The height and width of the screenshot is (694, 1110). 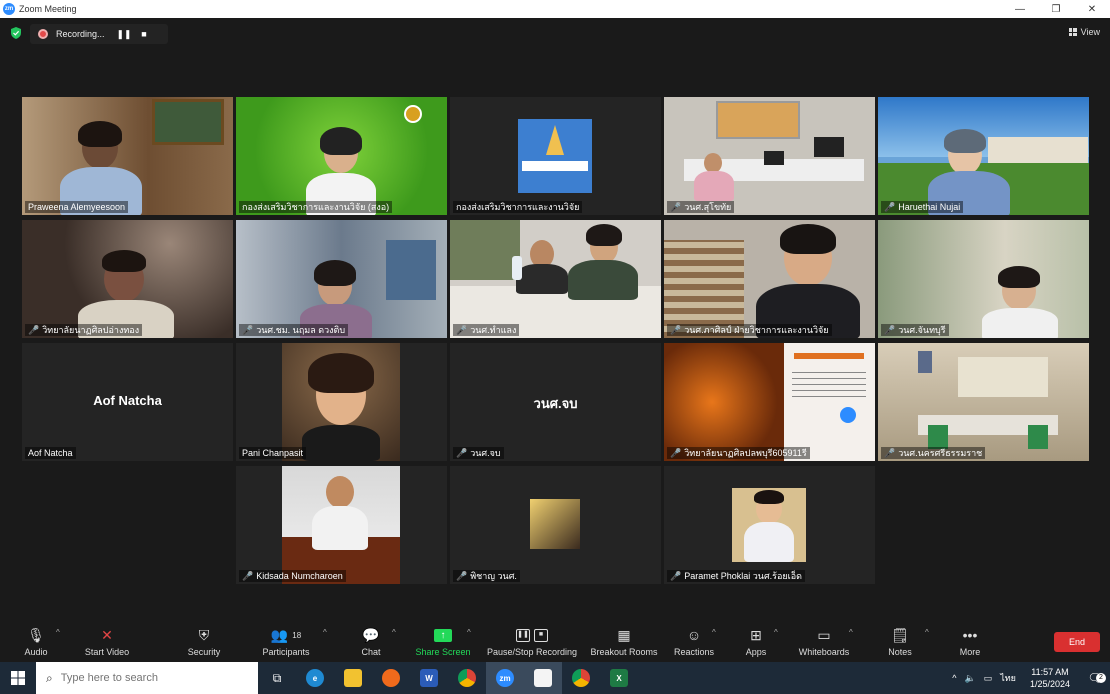 What do you see at coordinates (769, 525) in the screenshot?
I see `video-tile: 🎤 Paramet Phoklai วนศ.ร้อยเอ็ด` at bounding box center [769, 525].